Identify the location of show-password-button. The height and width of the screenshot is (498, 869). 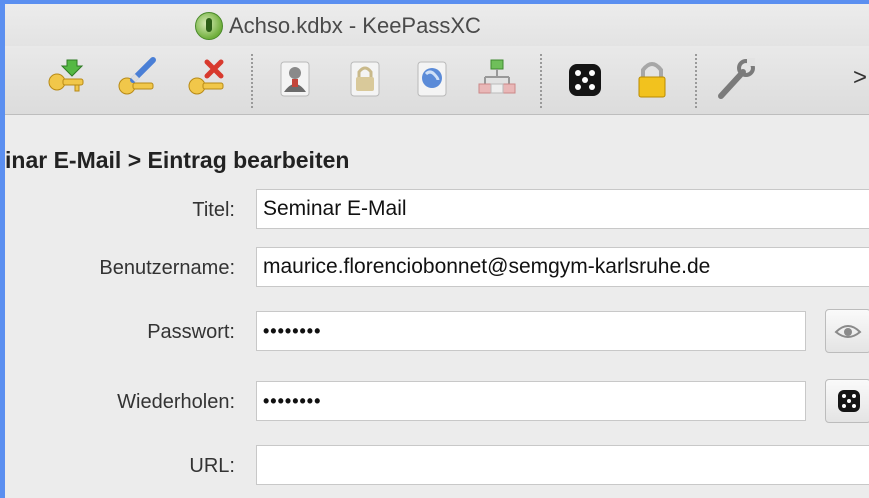
(847, 331).